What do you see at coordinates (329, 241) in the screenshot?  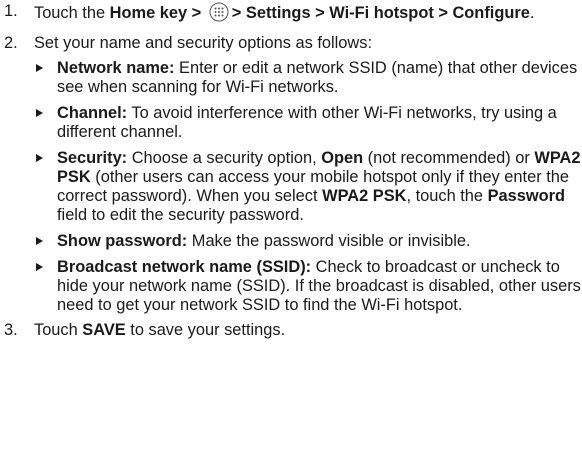 I see `option-text: Make the password visible or invisible.` at bounding box center [329, 241].